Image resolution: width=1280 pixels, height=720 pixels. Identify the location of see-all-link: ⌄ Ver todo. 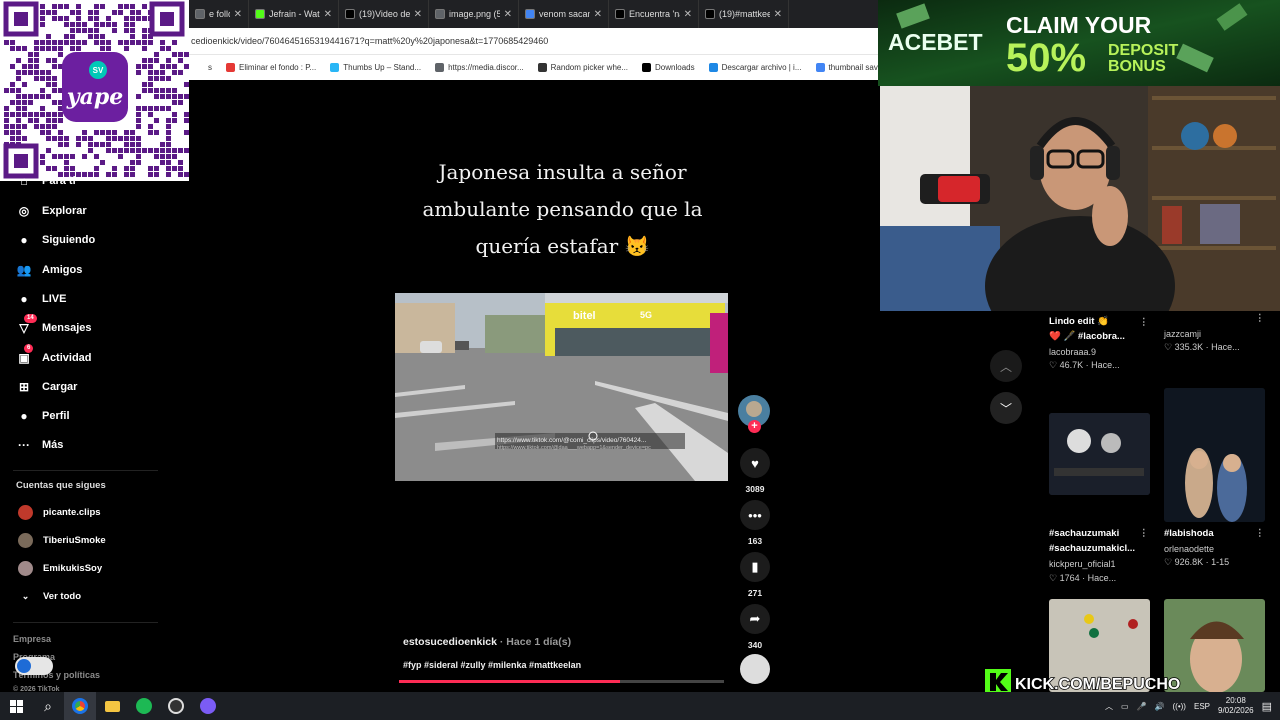
(49, 596).